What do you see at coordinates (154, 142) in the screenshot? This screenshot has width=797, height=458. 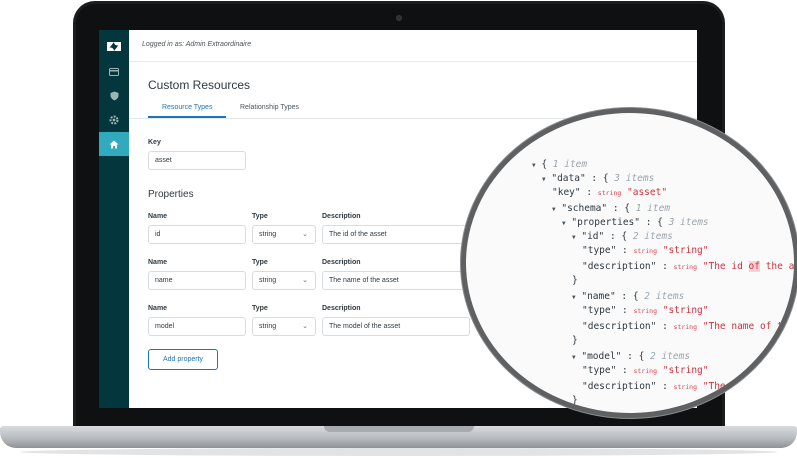 I see `key-label: Key` at bounding box center [154, 142].